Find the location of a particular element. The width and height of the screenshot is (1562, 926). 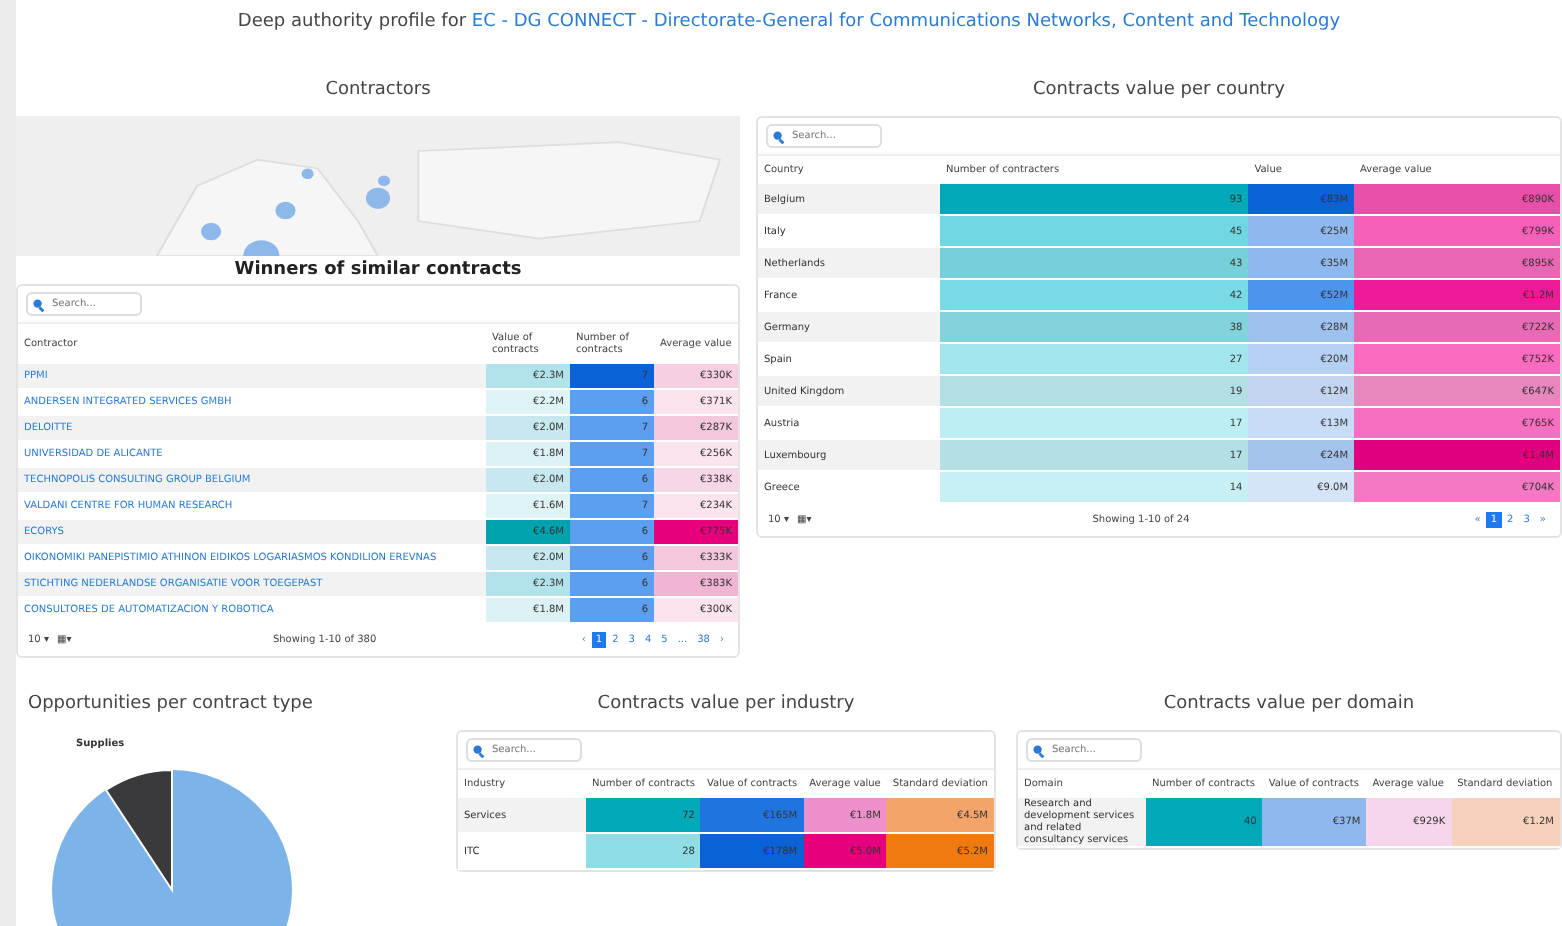

section-title: Contracts value per industry is located at coordinates (726, 705).